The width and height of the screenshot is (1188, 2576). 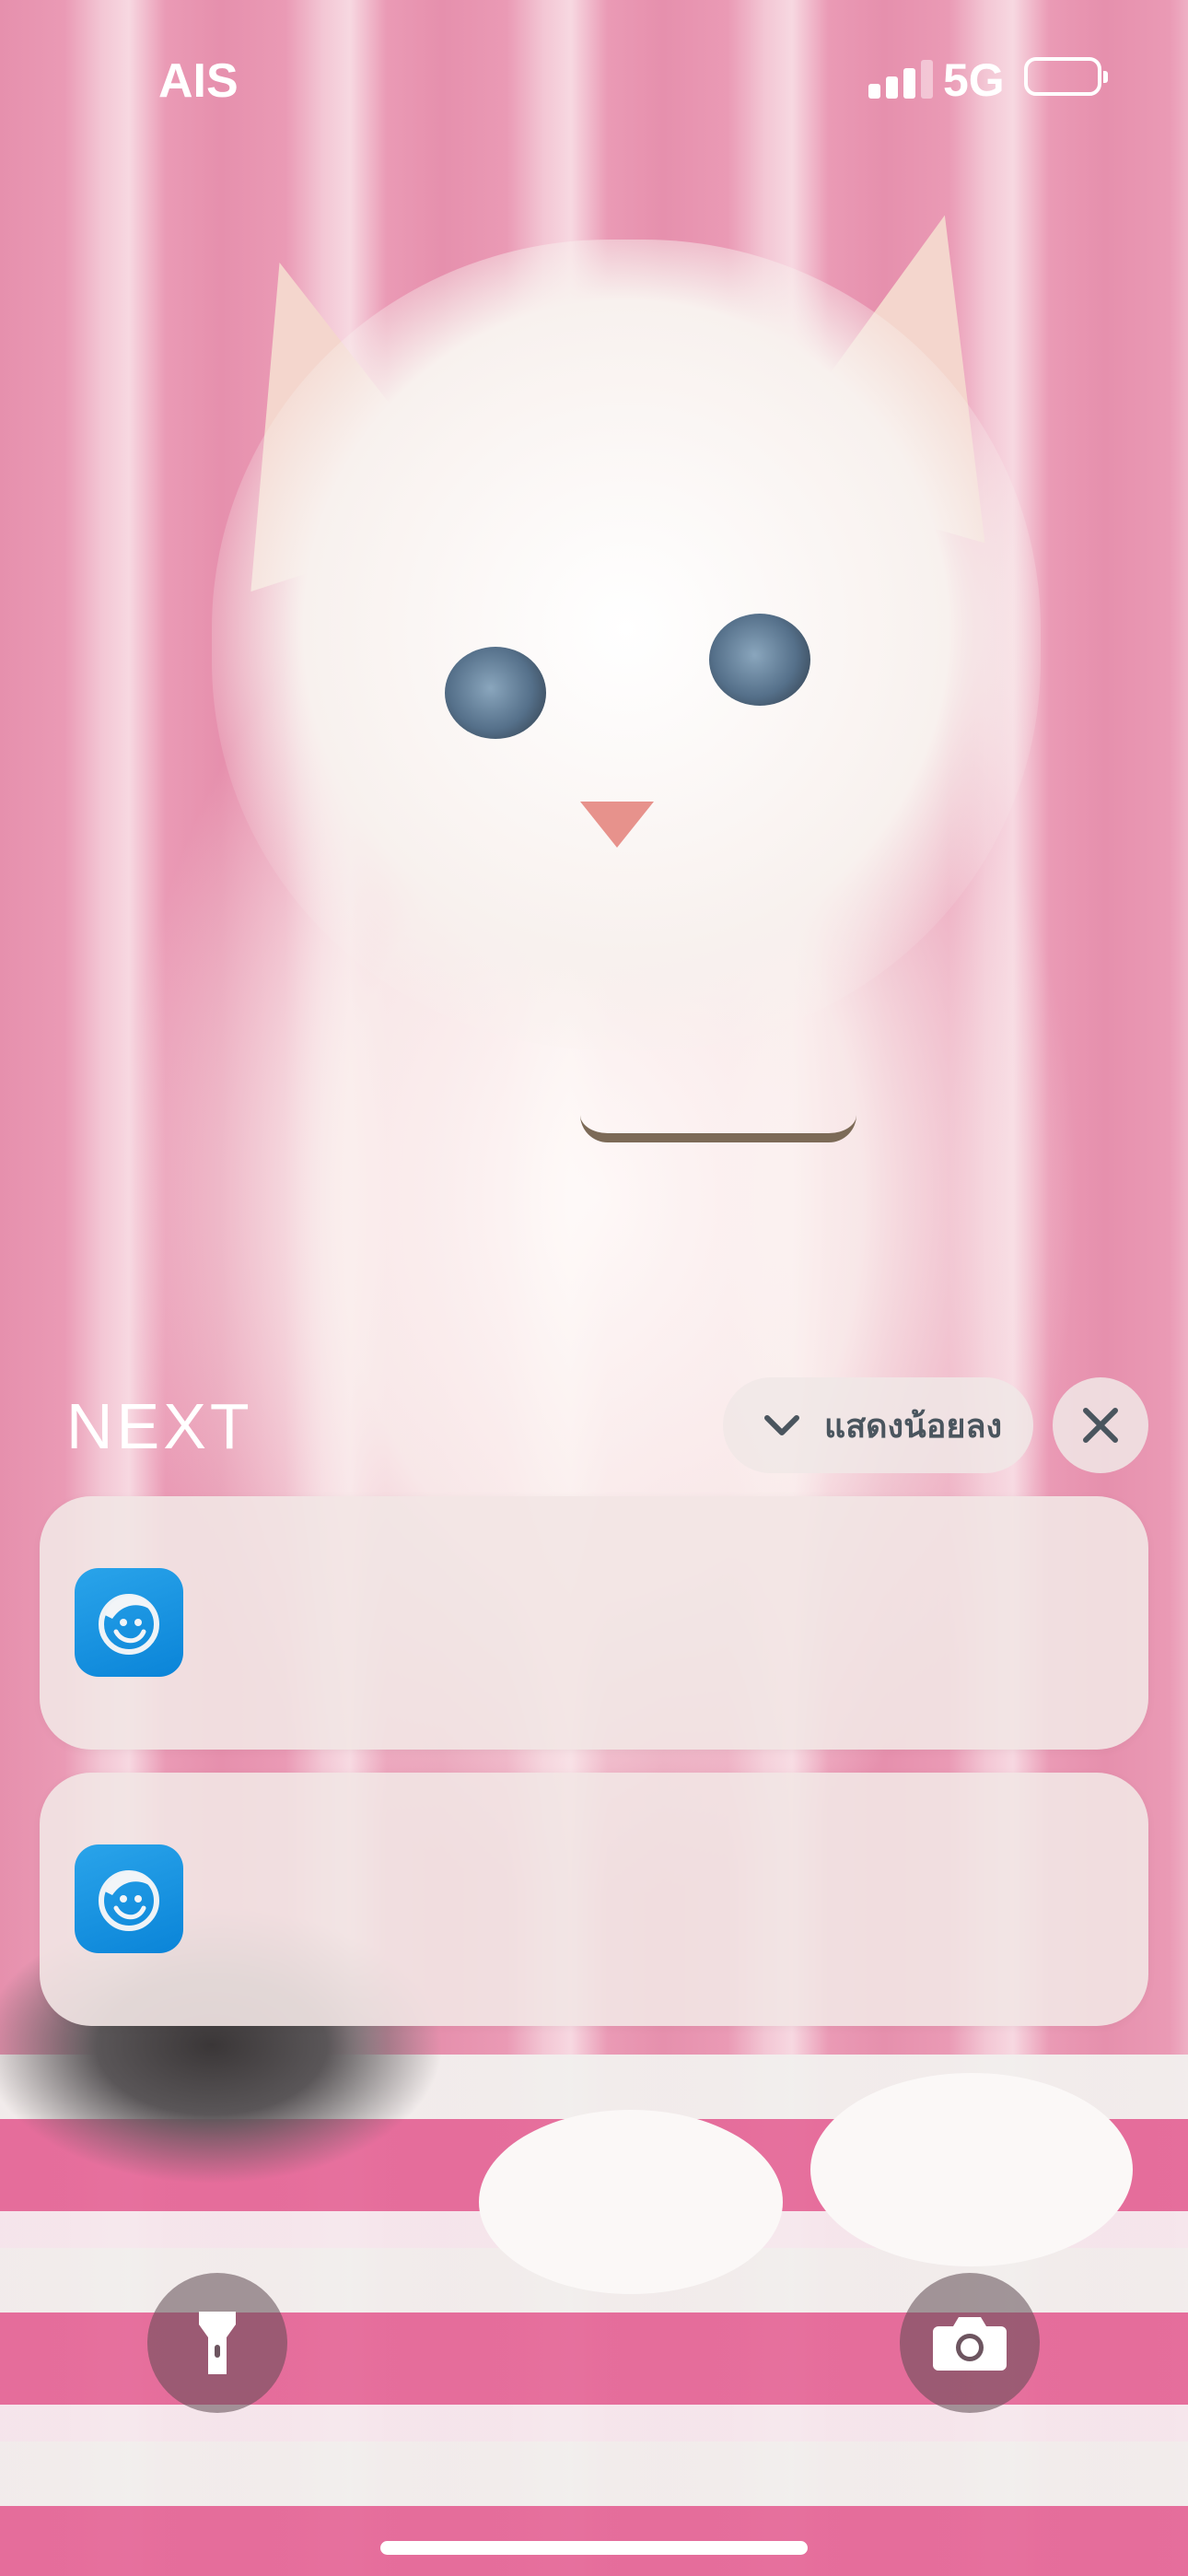 I want to click on flashlight-icon, so click(x=218, y=2343).